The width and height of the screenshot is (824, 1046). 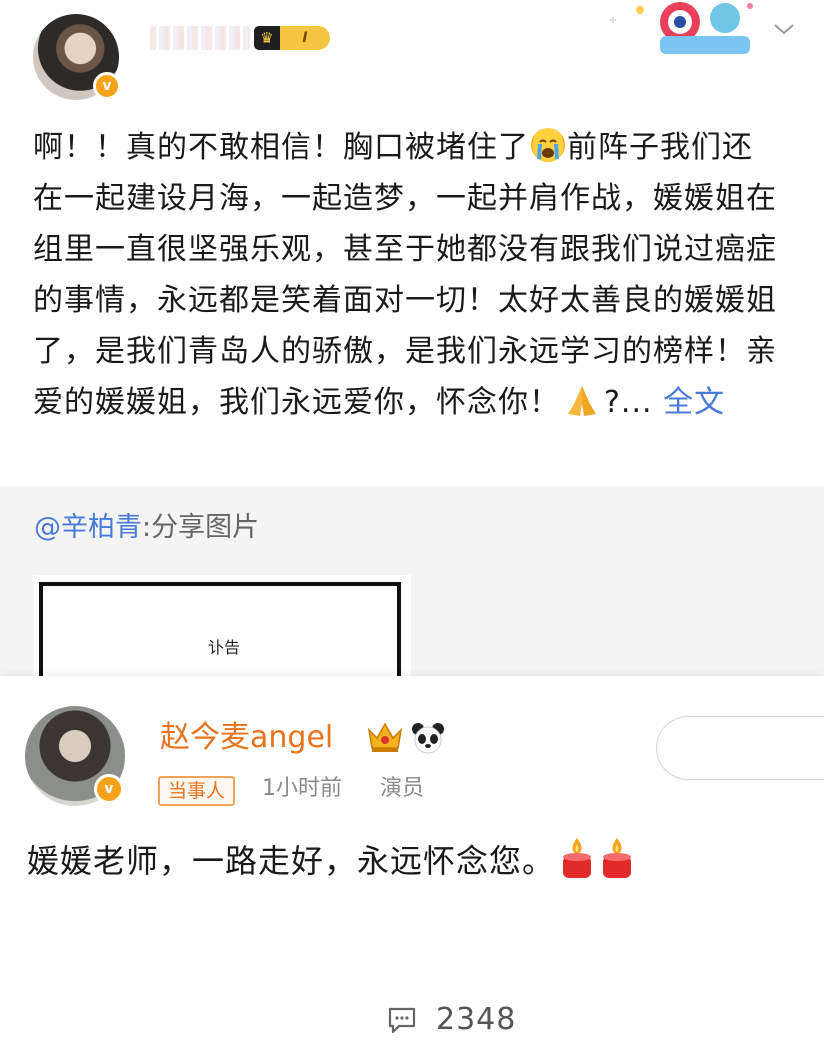 I want to click on reply-author-role: 演员, so click(x=402, y=788).